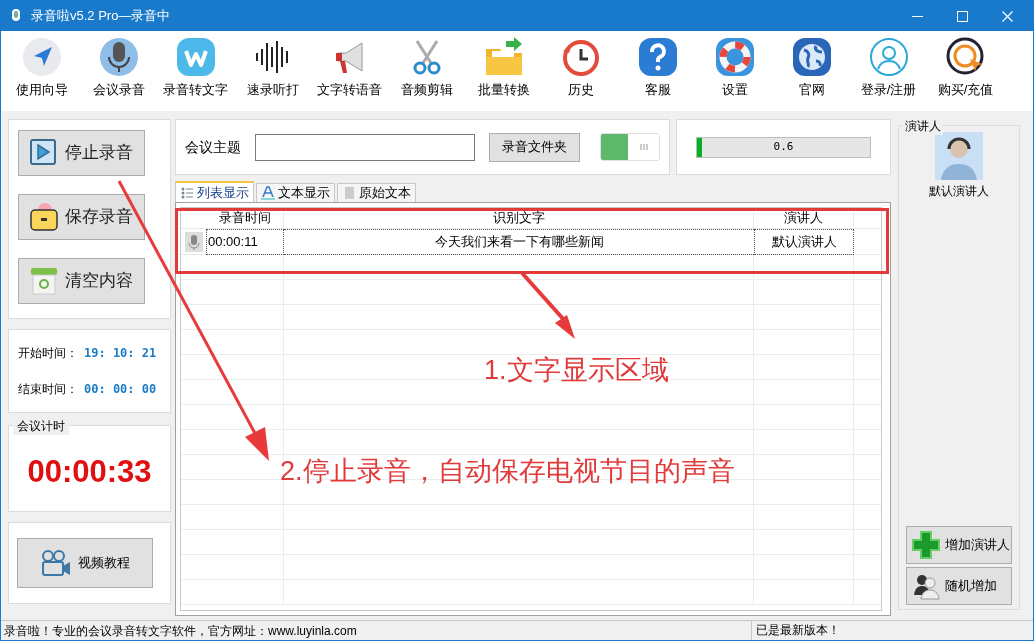 The height and width of the screenshot is (641, 1034). I want to click on field-label: 会议主题, so click(213, 147).